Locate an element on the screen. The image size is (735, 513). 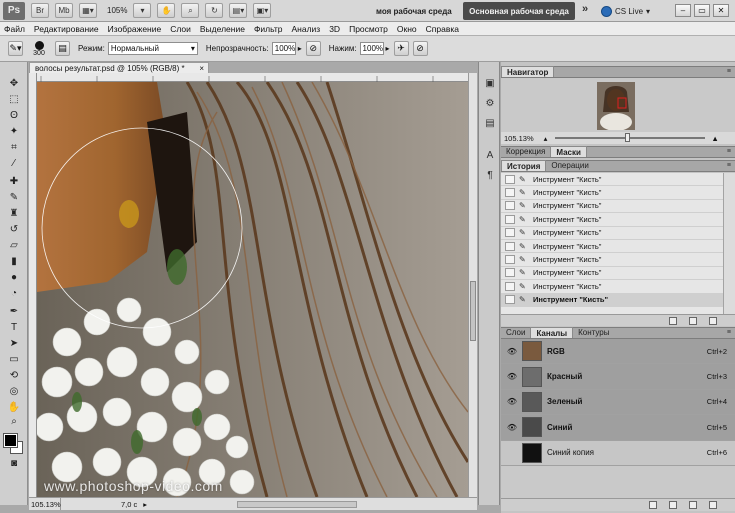
cs-live-button: CS Live ▾ is located at coordinates (625, 11).